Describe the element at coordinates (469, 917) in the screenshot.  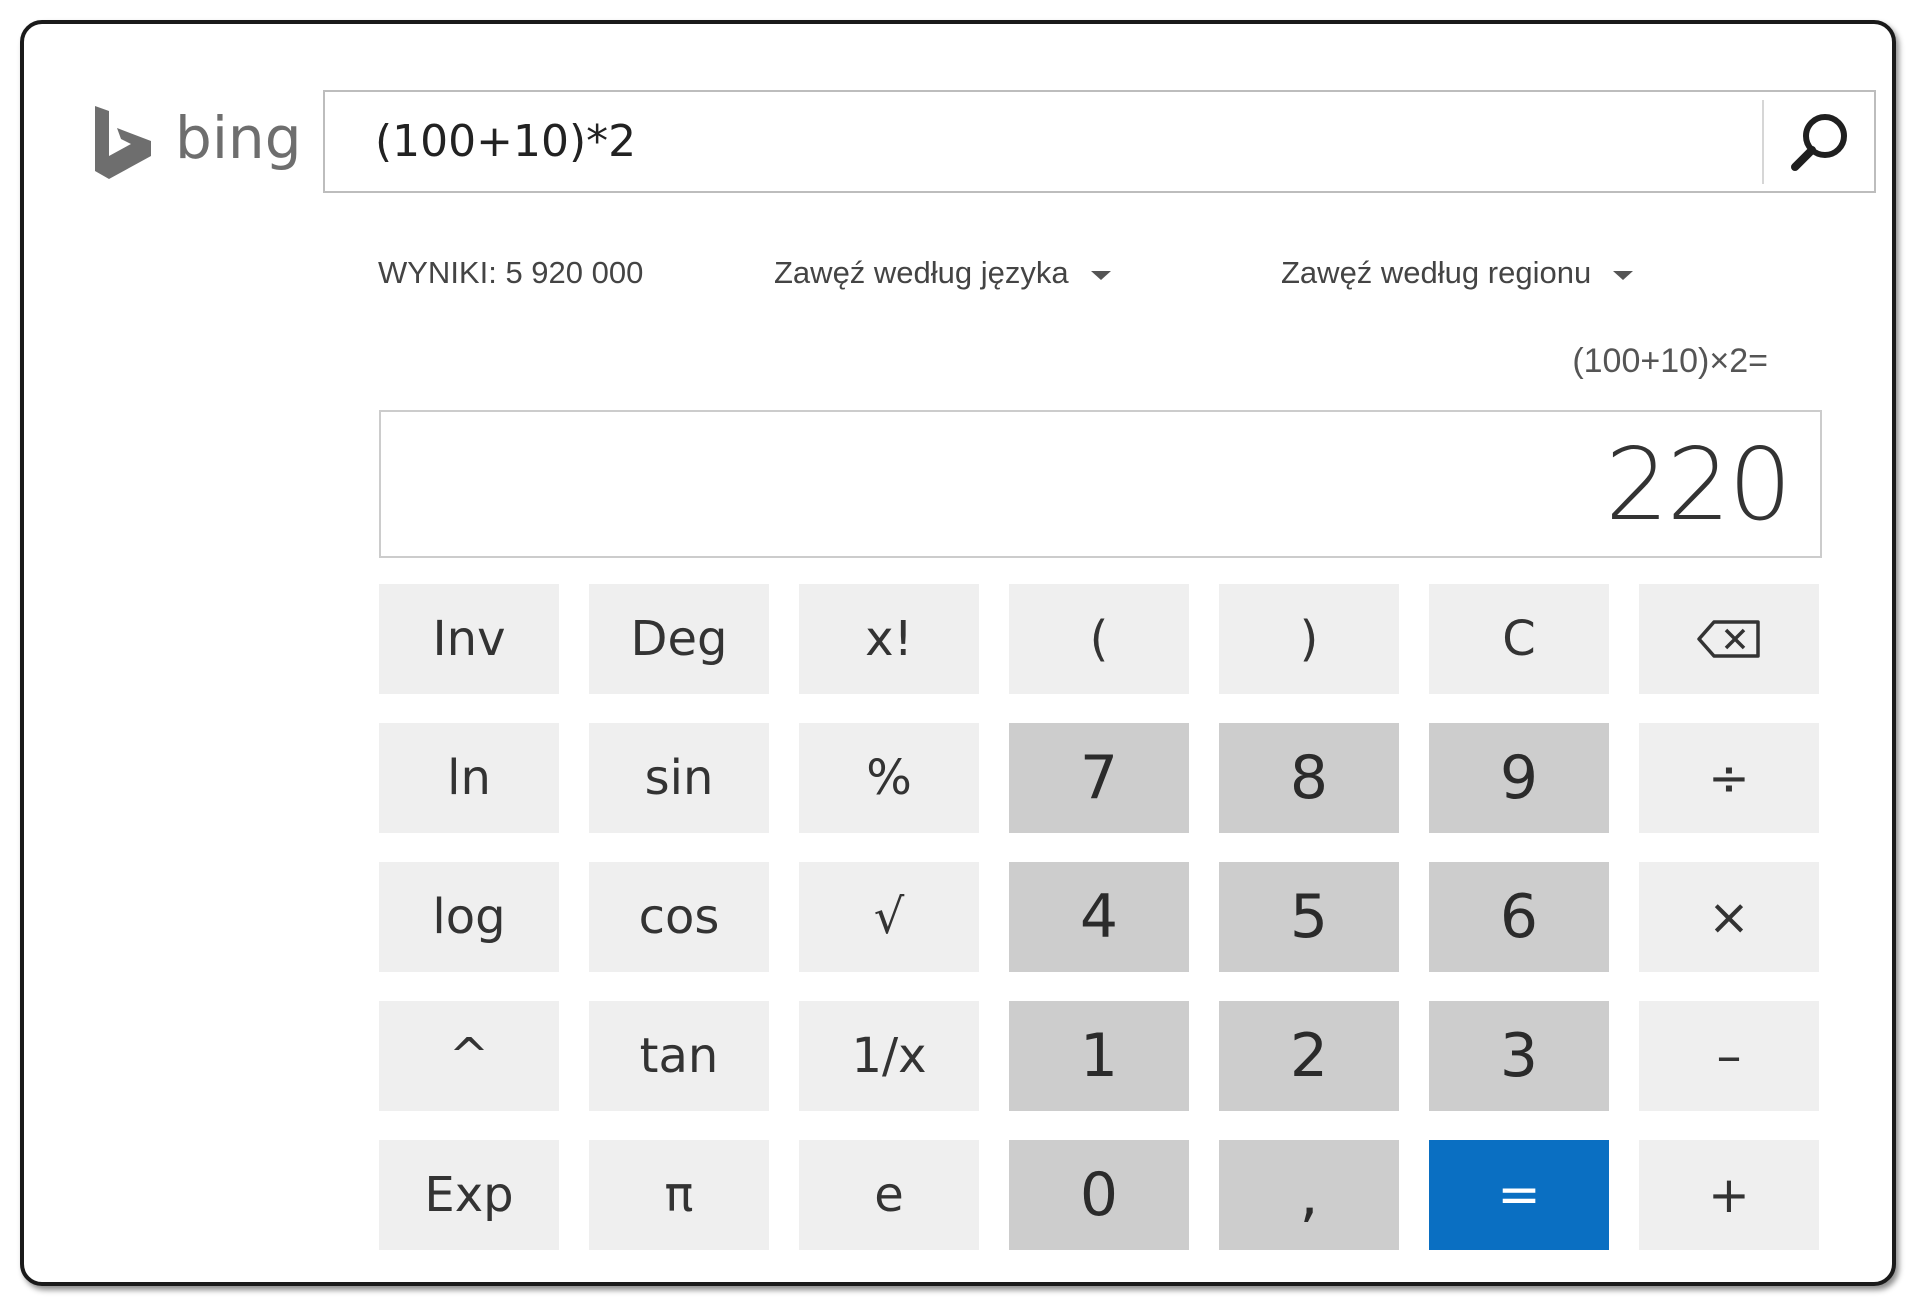
I see `log-key: log` at that location.